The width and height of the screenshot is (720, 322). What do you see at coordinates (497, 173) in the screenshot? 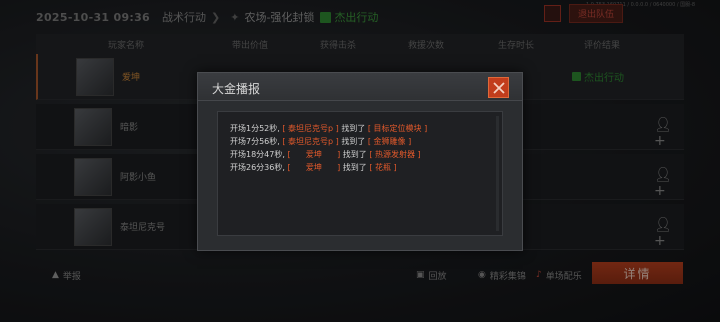
I see `scrollbar` at bounding box center [497, 173].